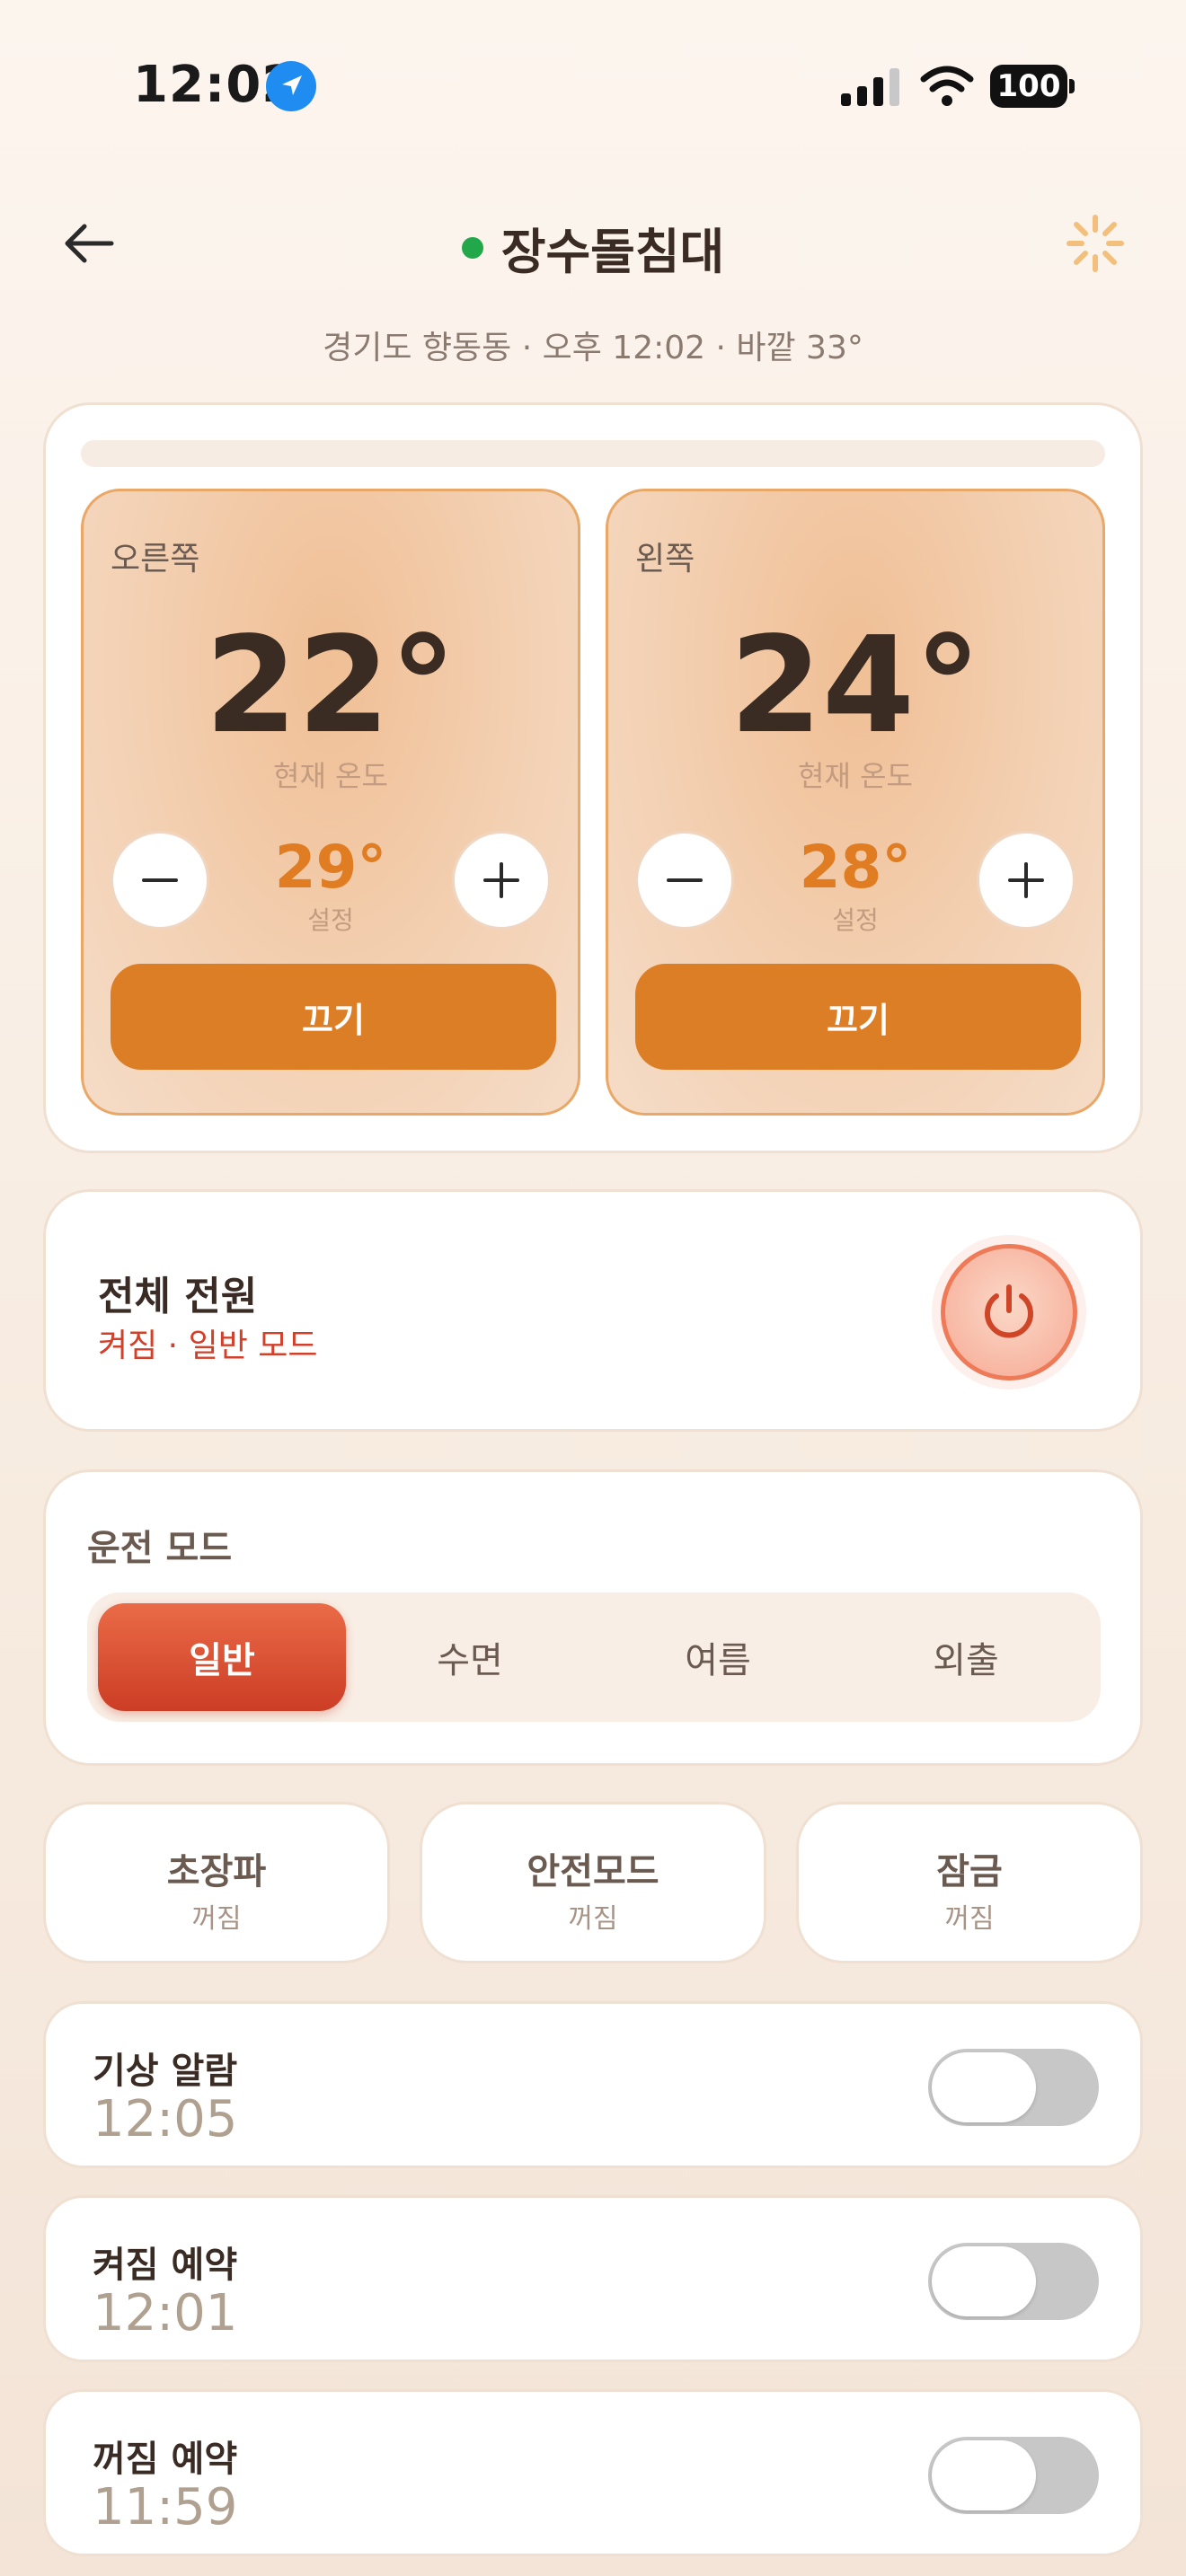  I want to click on location-arrow-icon, so click(291, 86).